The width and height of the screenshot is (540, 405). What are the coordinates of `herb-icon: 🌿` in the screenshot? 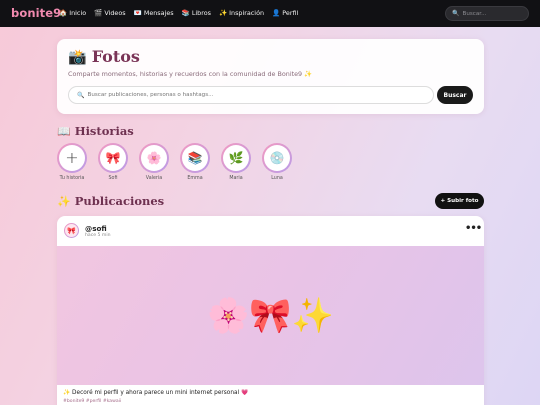 It's located at (236, 158).